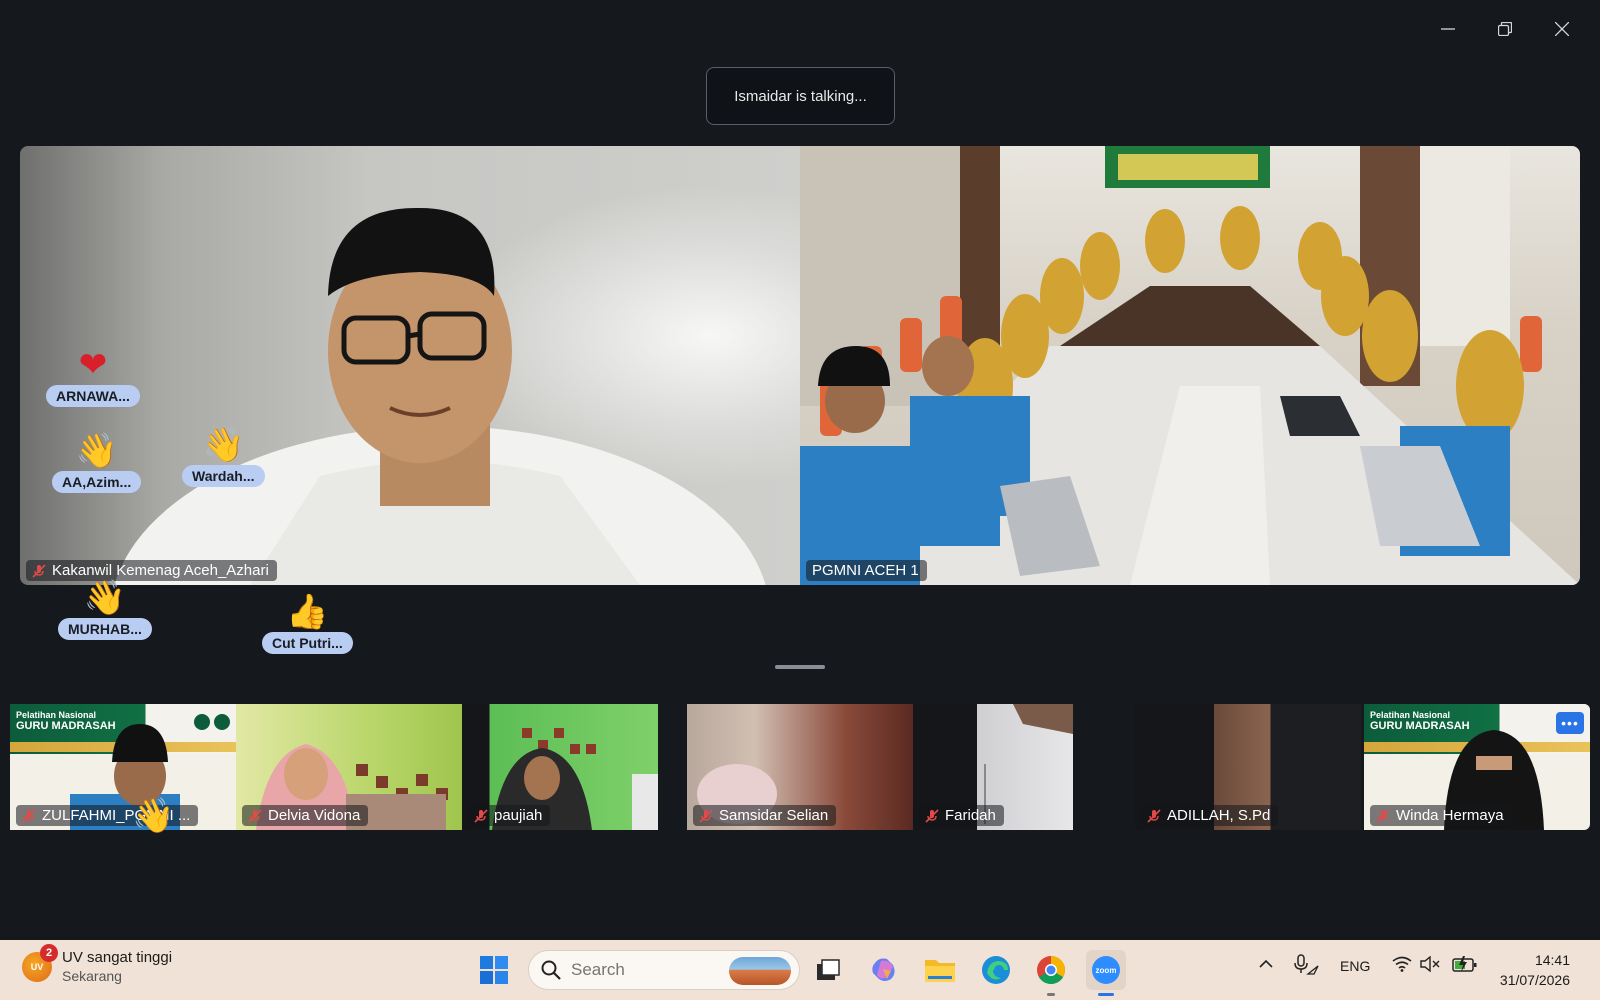 The height and width of the screenshot is (1000, 1600). What do you see at coordinates (349, 767) in the screenshot?
I see `gallery-tile-delvia: Delvia Vidona` at bounding box center [349, 767].